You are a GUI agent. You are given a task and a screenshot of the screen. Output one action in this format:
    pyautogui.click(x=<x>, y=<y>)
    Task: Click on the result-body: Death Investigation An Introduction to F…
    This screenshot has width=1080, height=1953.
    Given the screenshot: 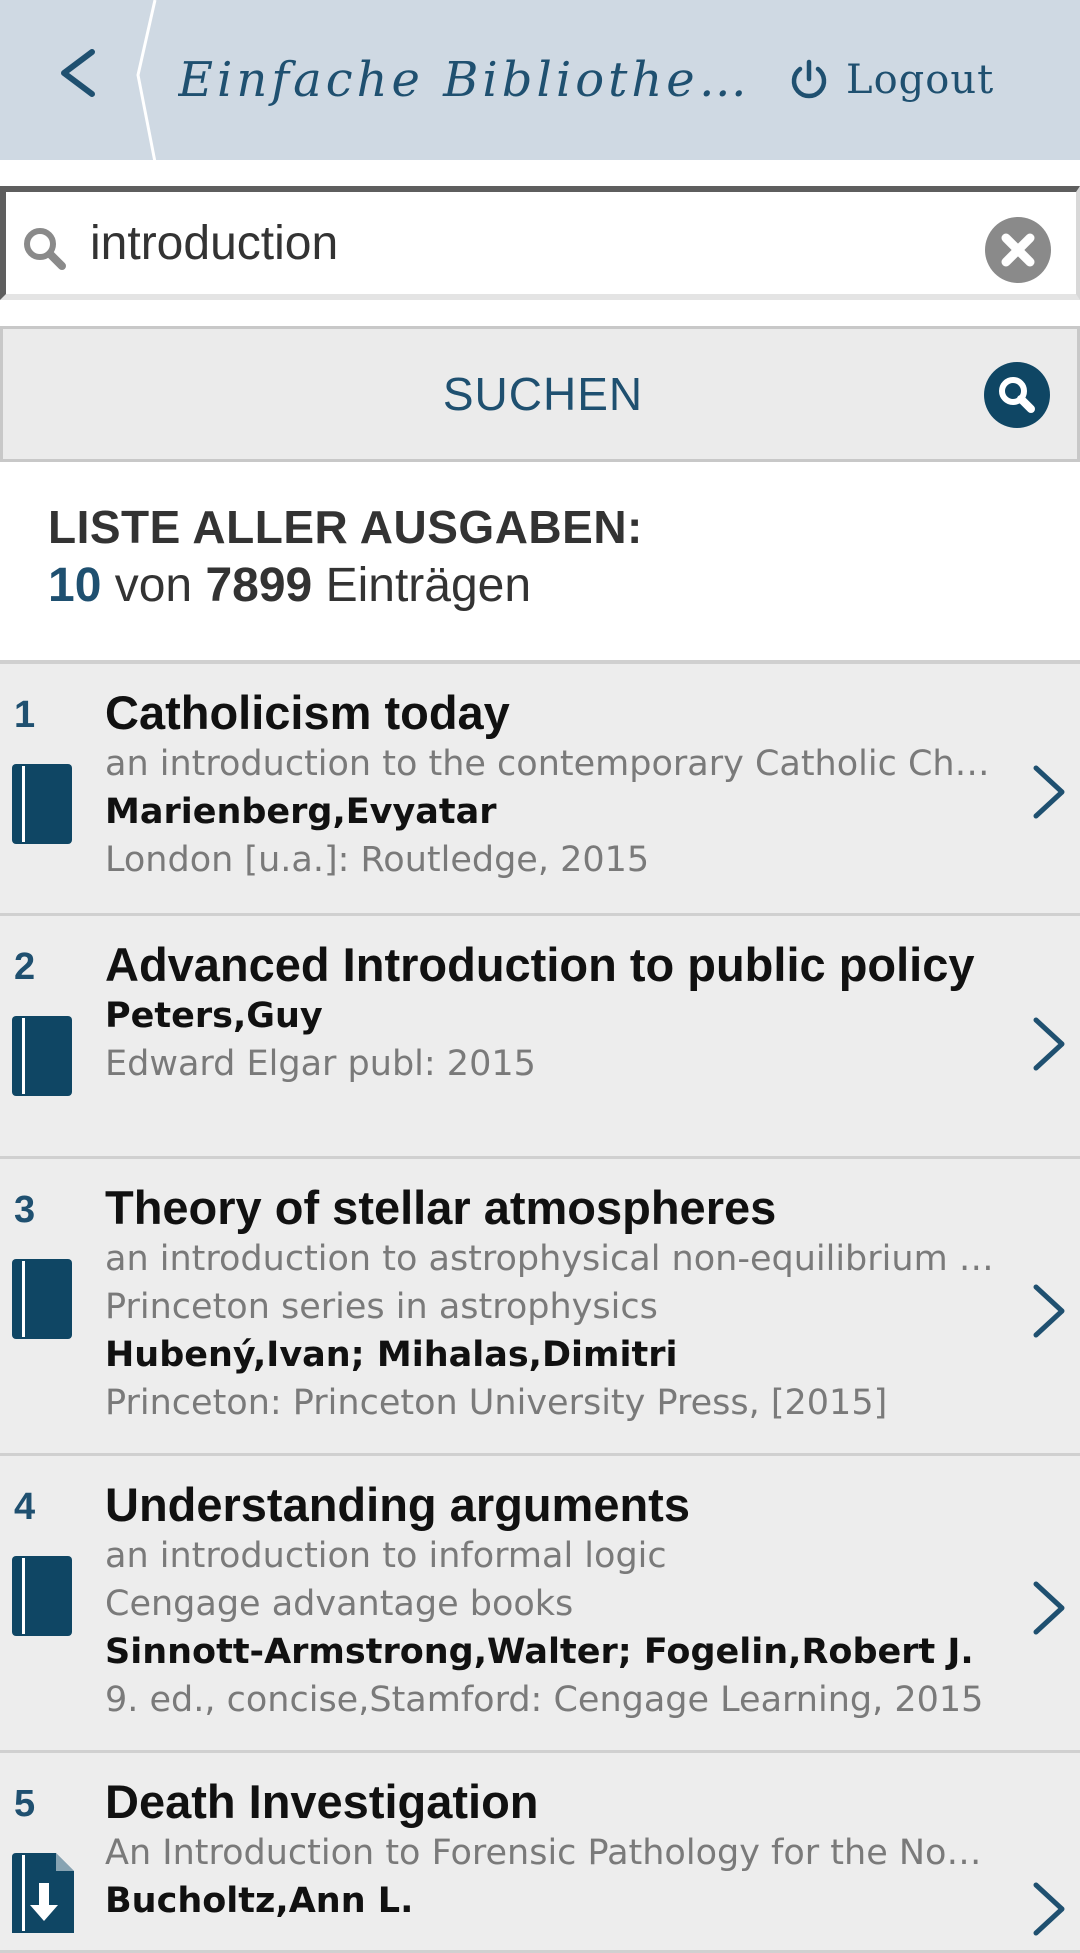 What is the action you would take?
    pyautogui.click(x=555, y=1850)
    